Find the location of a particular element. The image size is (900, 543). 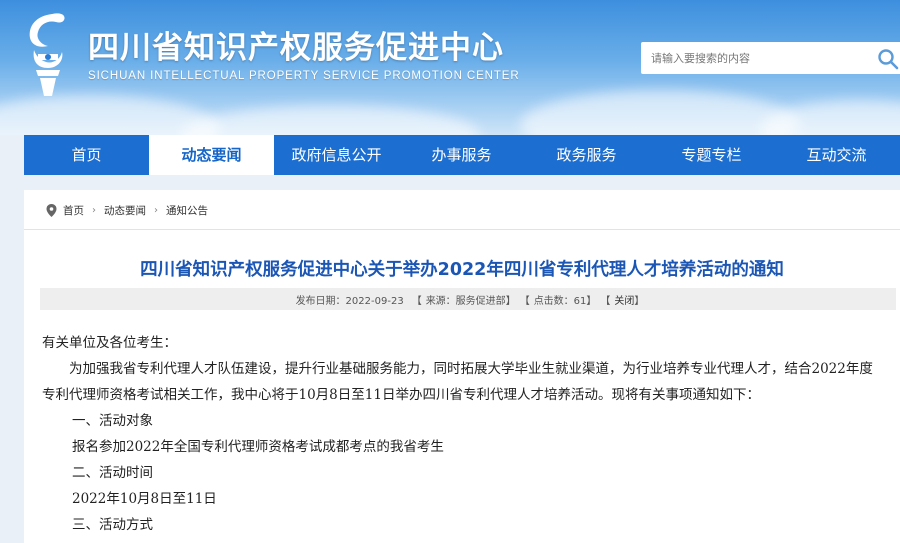

search-input is located at coordinates (756, 58).